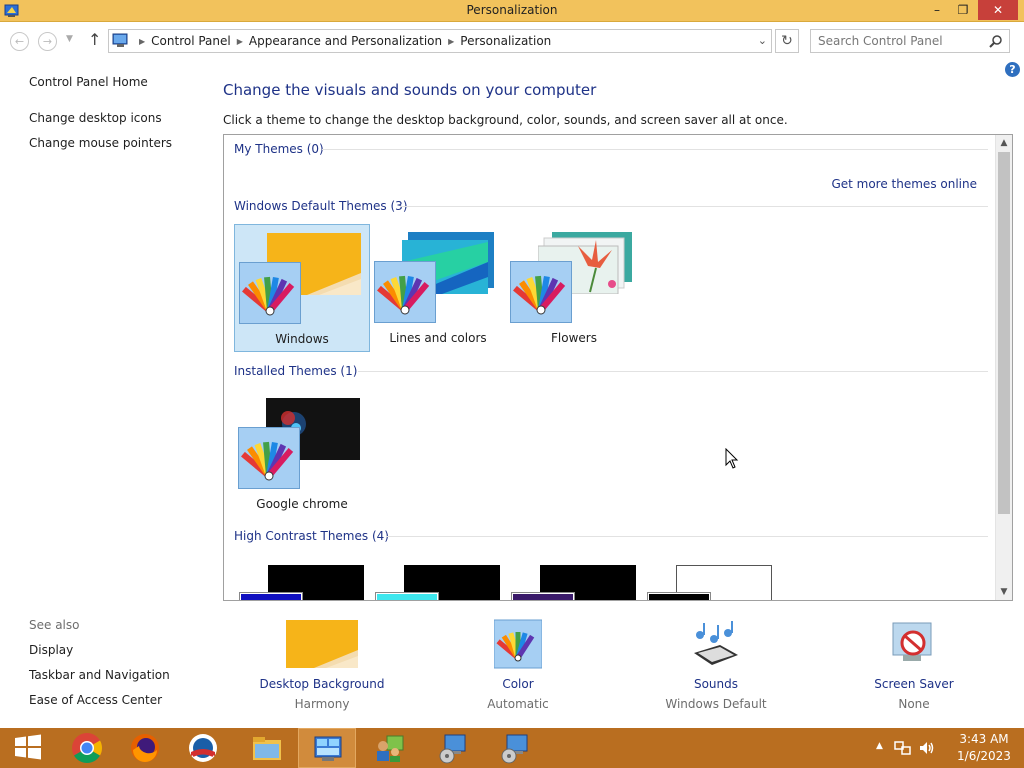 This screenshot has height=768, width=1024. I want to click on my-themes-heading: My Themes (0), so click(279, 149).